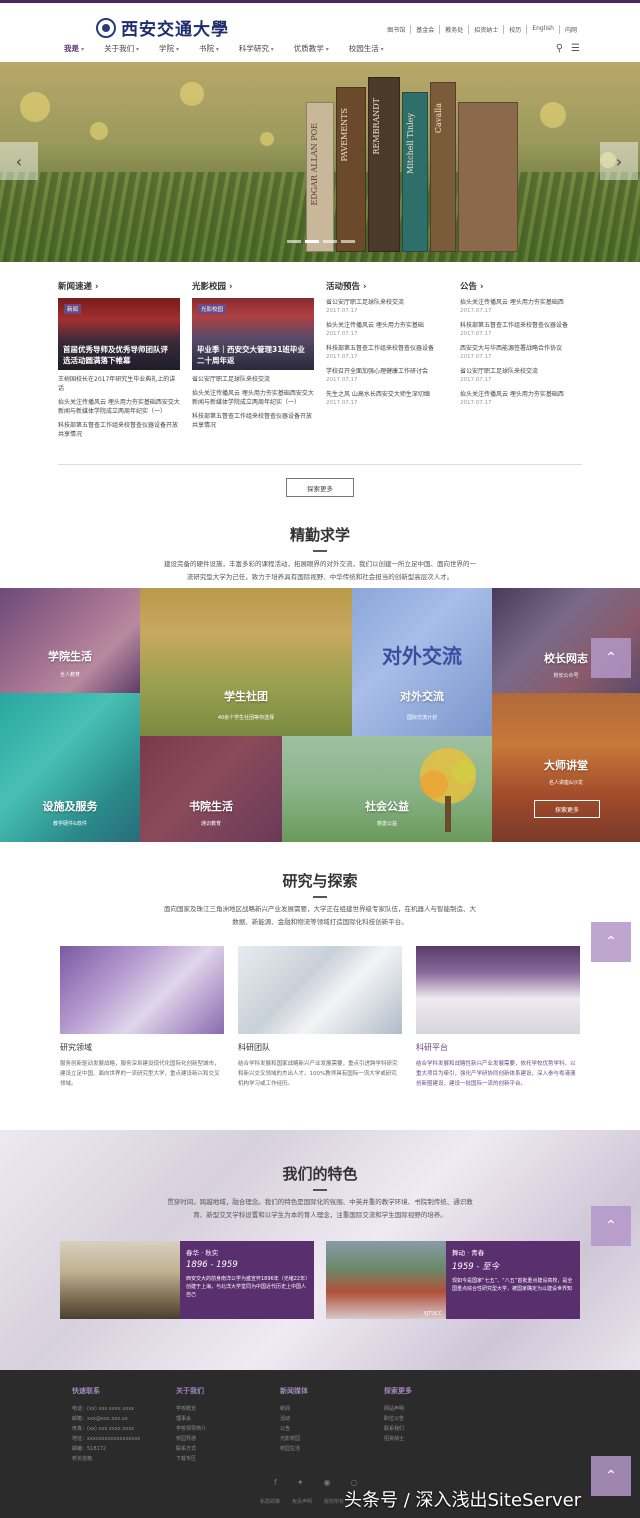 This screenshot has width=640, height=1518. I want to click on section-title-study: 精勤求学, so click(319, 535).